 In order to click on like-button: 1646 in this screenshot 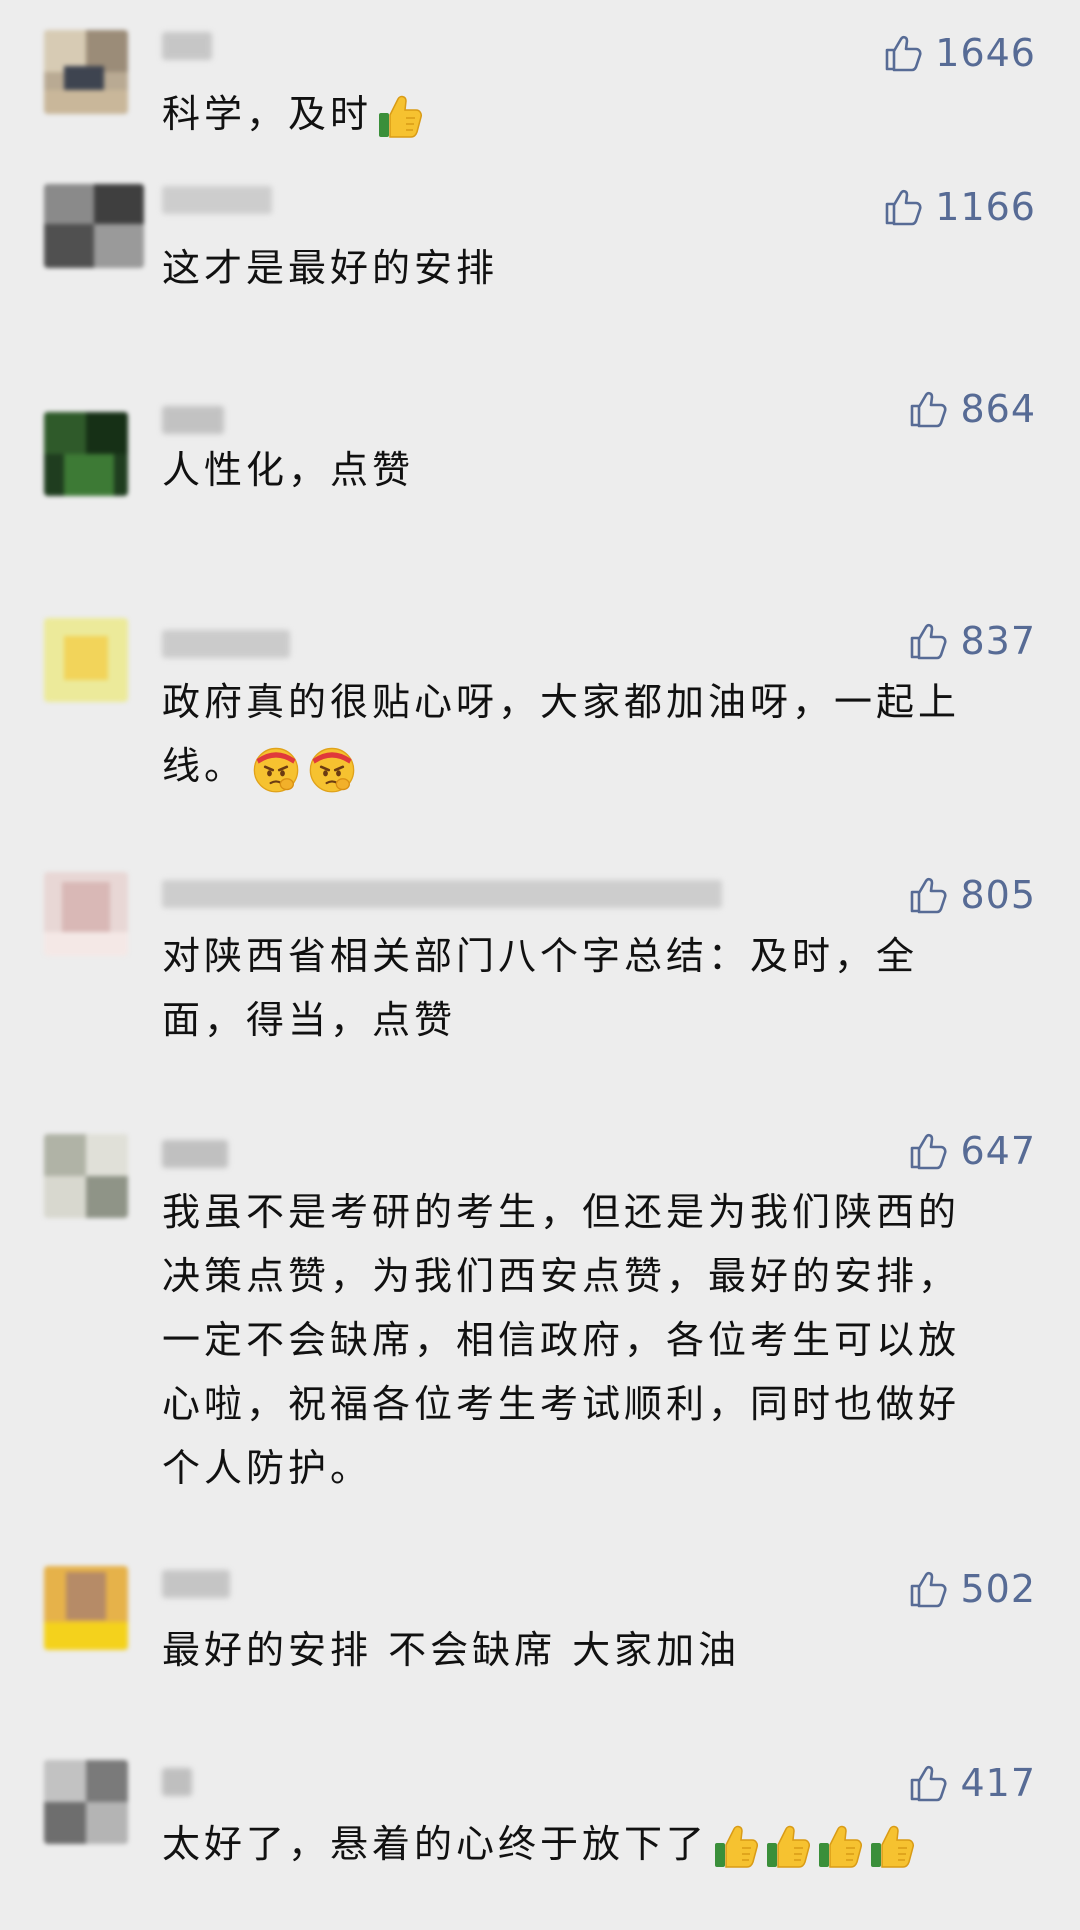, I will do `click(959, 53)`.